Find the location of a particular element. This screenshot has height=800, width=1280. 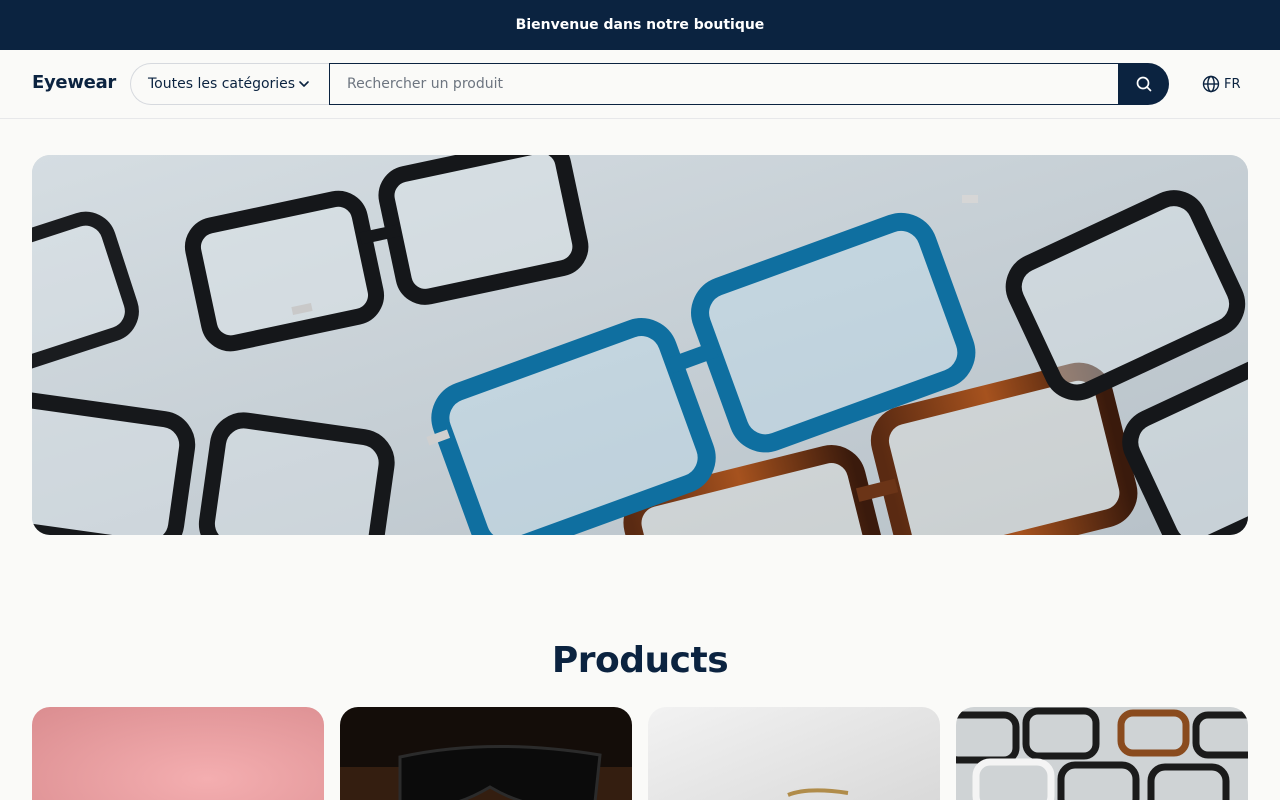

announcement-bar: Bienvenue dans notre boutique is located at coordinates (640, 25).